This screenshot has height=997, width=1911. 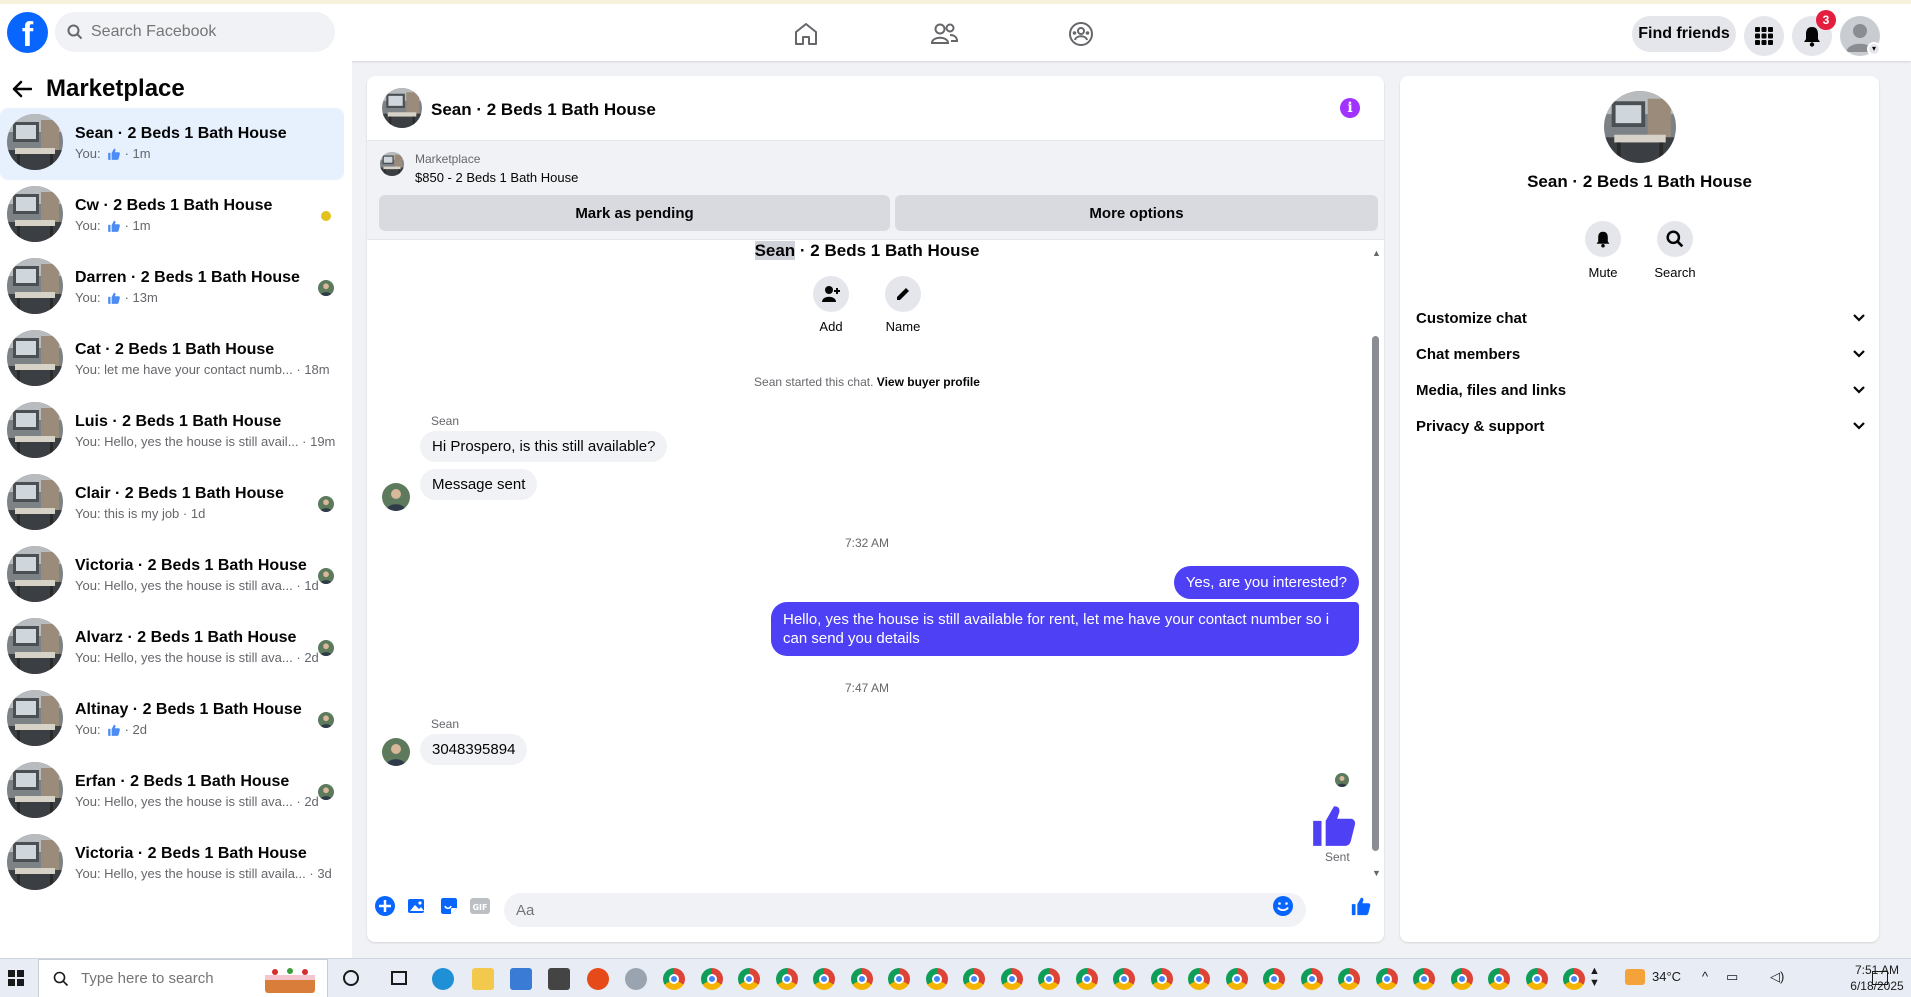 What do you see at coordinates (903, 305) in the screenshot?
I see `edit-name-button: Name` at bounding box center [903, 305].